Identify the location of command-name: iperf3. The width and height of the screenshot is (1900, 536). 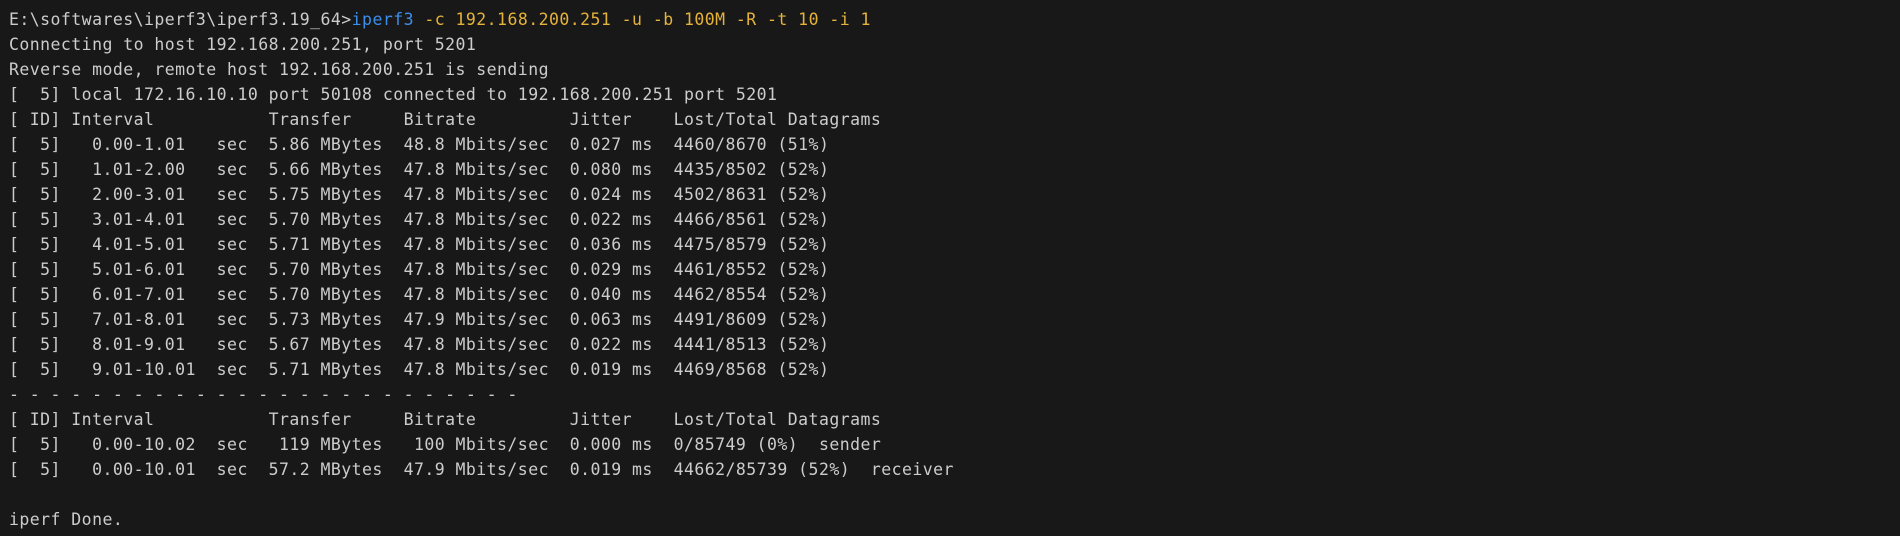
(382, 19).